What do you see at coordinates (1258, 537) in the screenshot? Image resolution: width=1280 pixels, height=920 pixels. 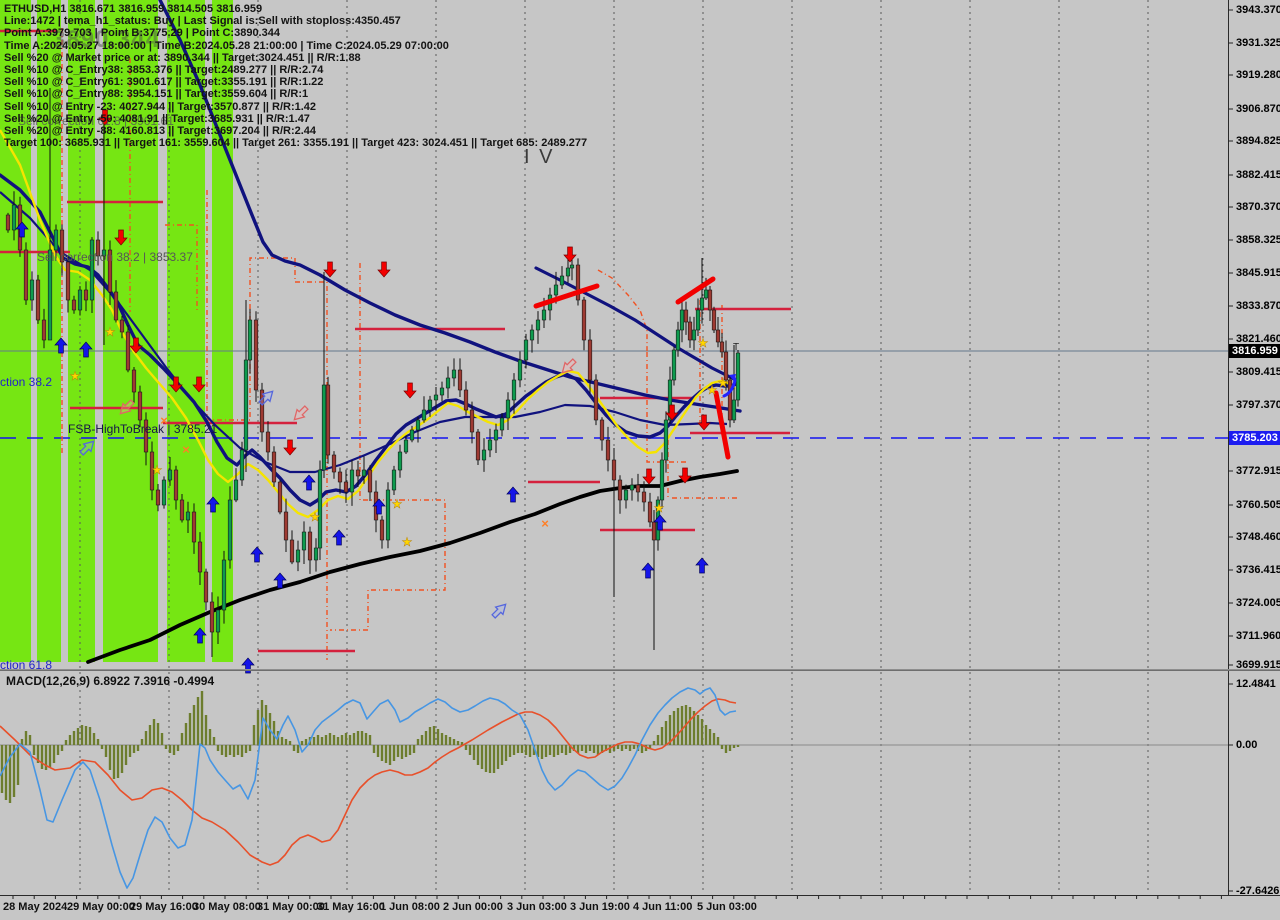 I see `price-axis-label: 3748.460` at bounding box center [1258, 537].